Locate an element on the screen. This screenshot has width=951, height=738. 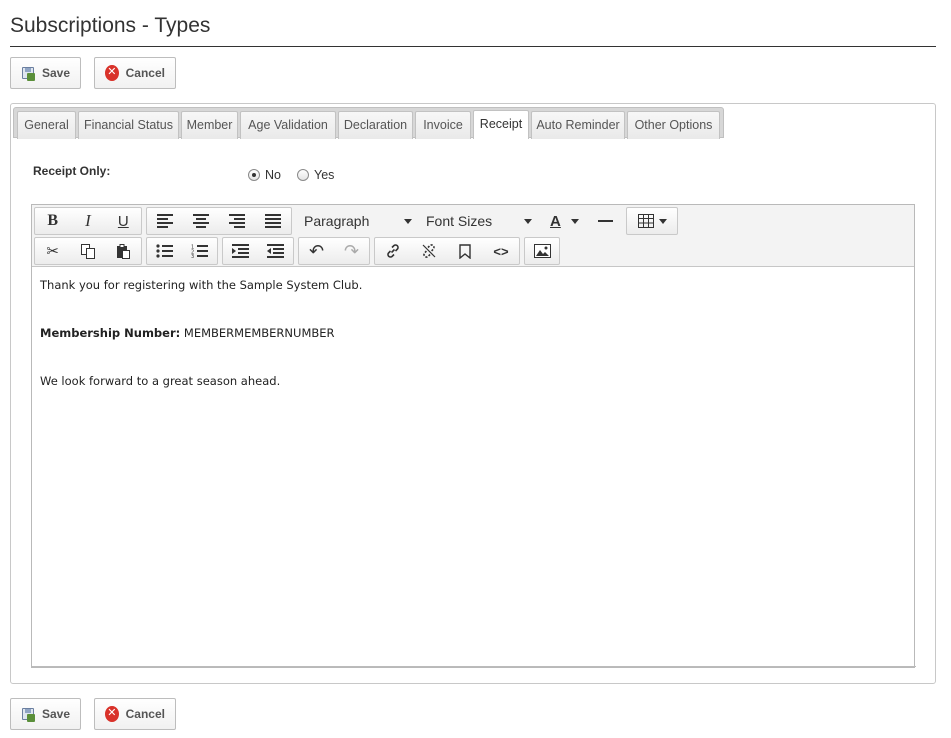
link-group: <> is located at coordinates (447, 251).